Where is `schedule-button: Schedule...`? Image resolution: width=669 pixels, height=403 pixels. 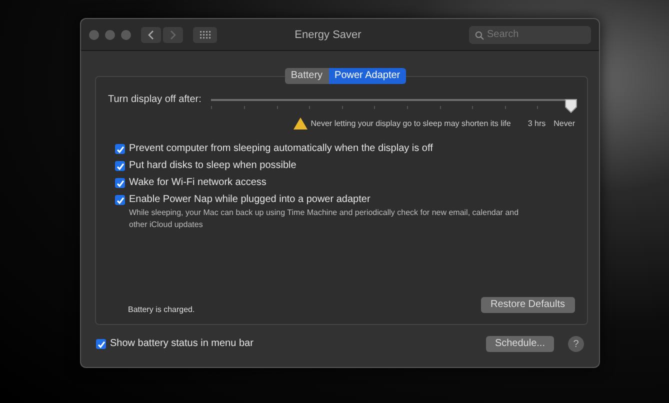 schedule-button: Schedule... is located at coordinates (520, 344).